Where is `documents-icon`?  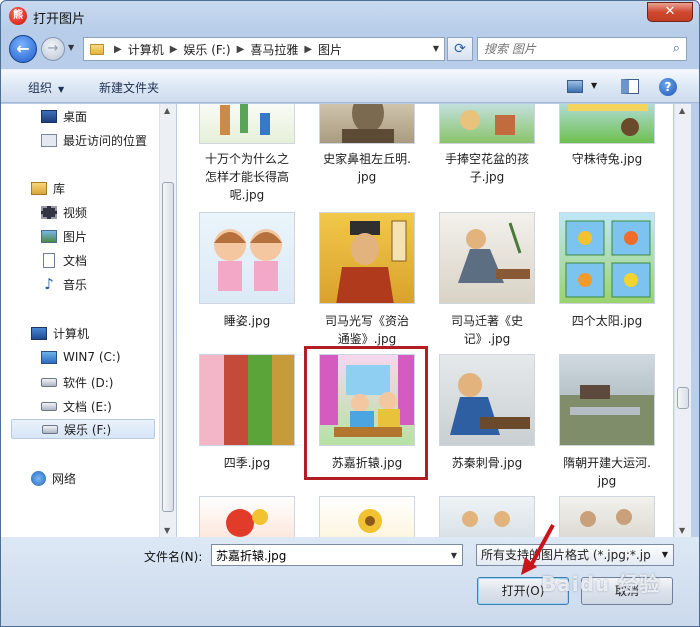 documents-icon is located at coordinates (49, 260).